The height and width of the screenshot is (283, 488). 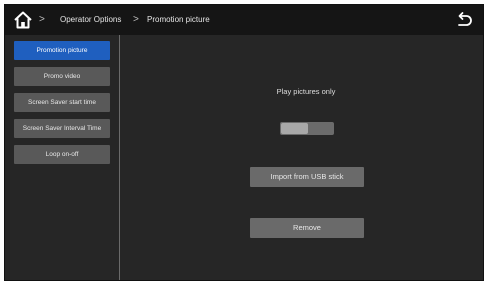 What do you see at coordinates (62, 102) in the screenshot?
I see `sidebar-item-screen-saver-start-time: Screen Saver start time` at bounding box center [62, 102].